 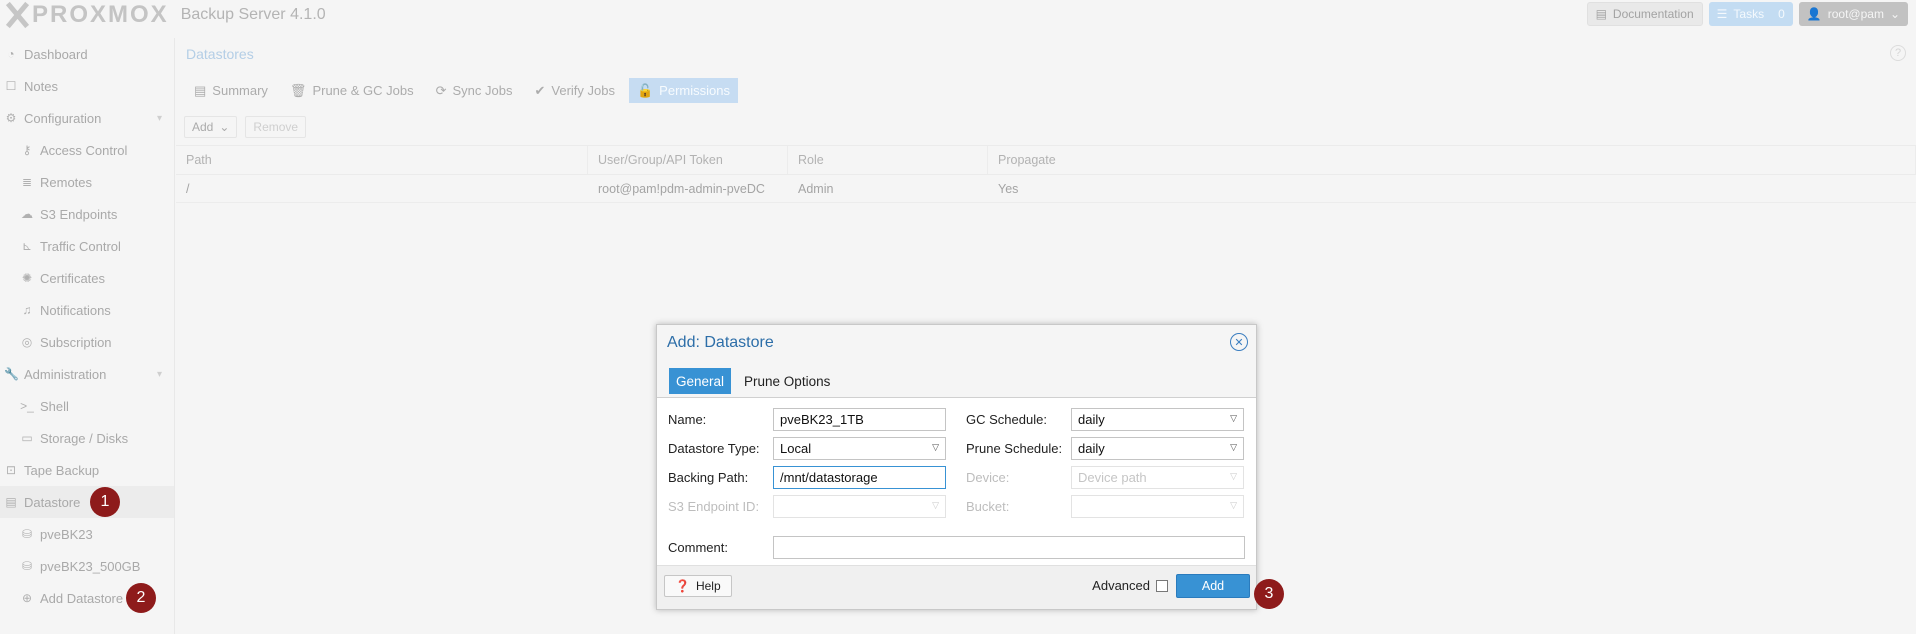 I want to click on sidebar-item-dashboard: ◔ Dashboard, so click(x=87, y=54).